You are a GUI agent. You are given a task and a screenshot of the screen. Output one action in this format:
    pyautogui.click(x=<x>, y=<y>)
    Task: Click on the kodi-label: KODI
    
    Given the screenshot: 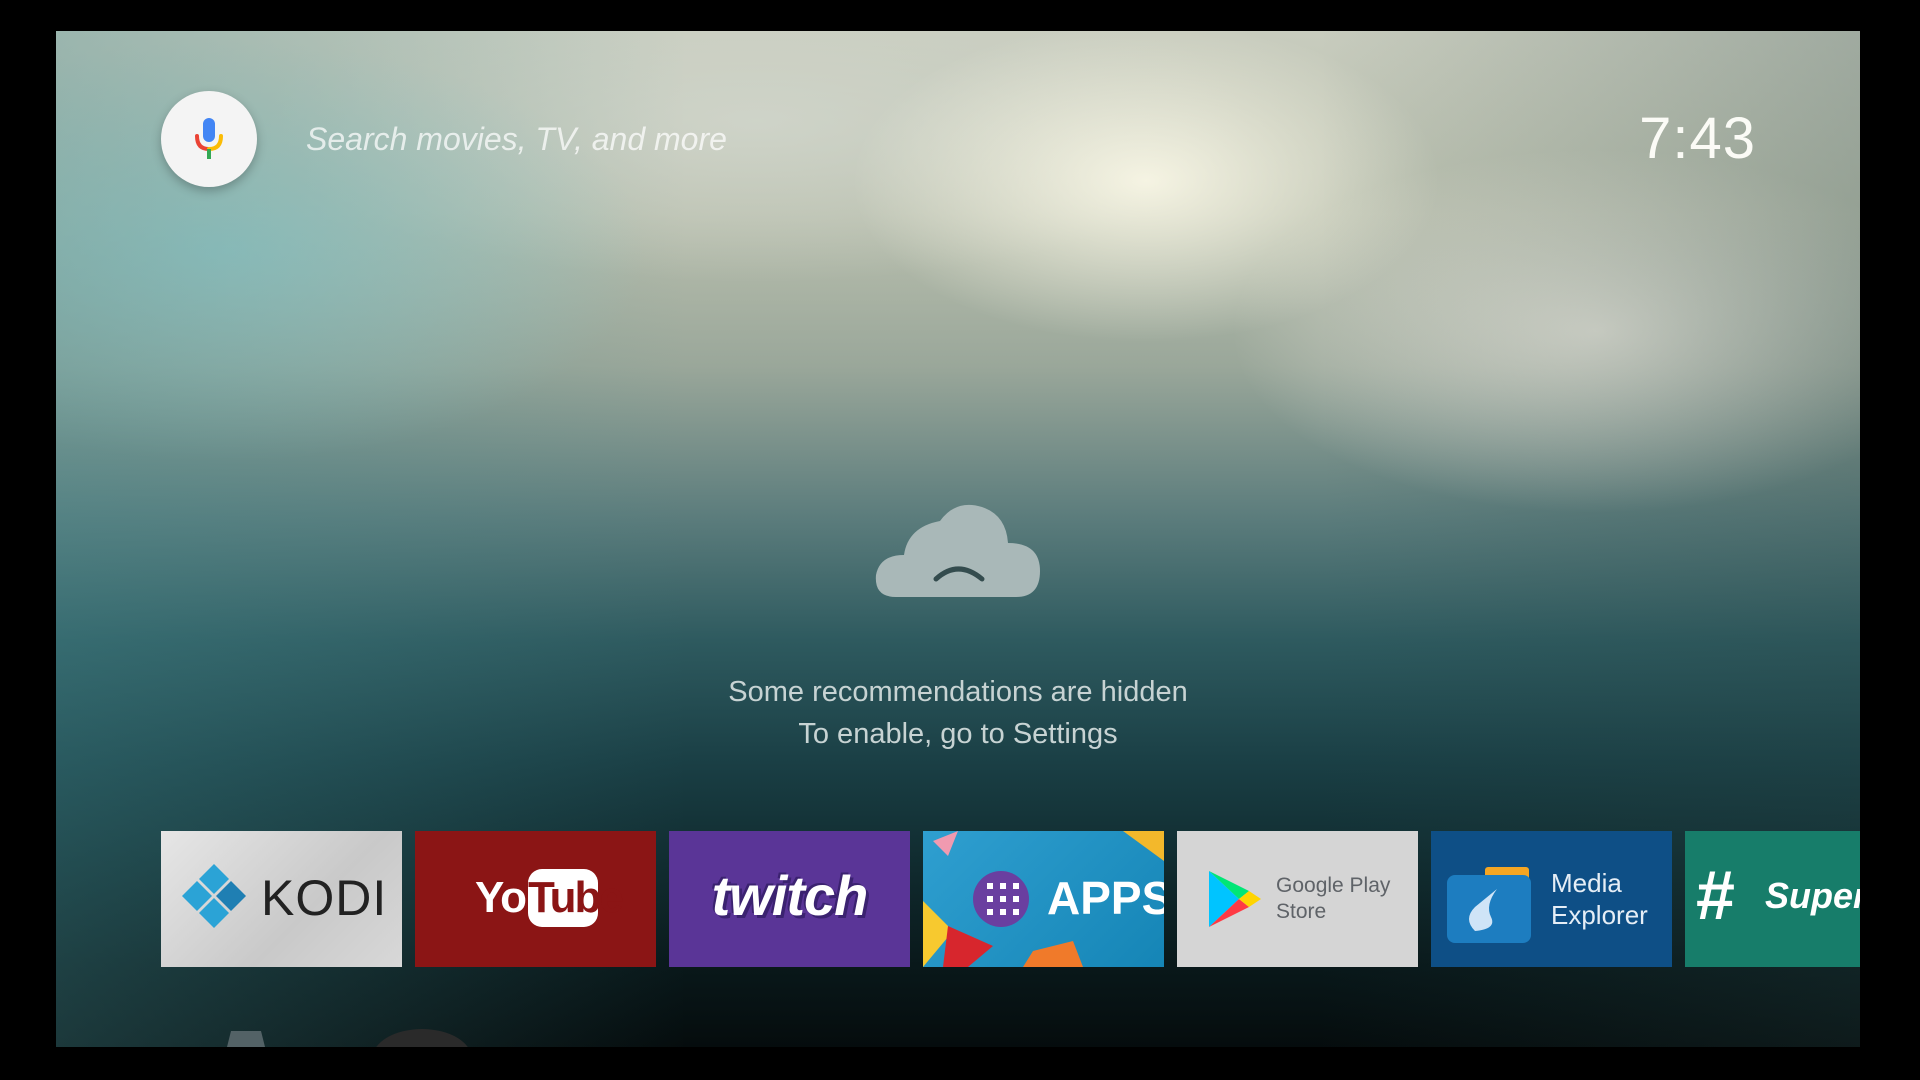 What is the action you would take?
    pyautogui.click(x=324, y=898)
    